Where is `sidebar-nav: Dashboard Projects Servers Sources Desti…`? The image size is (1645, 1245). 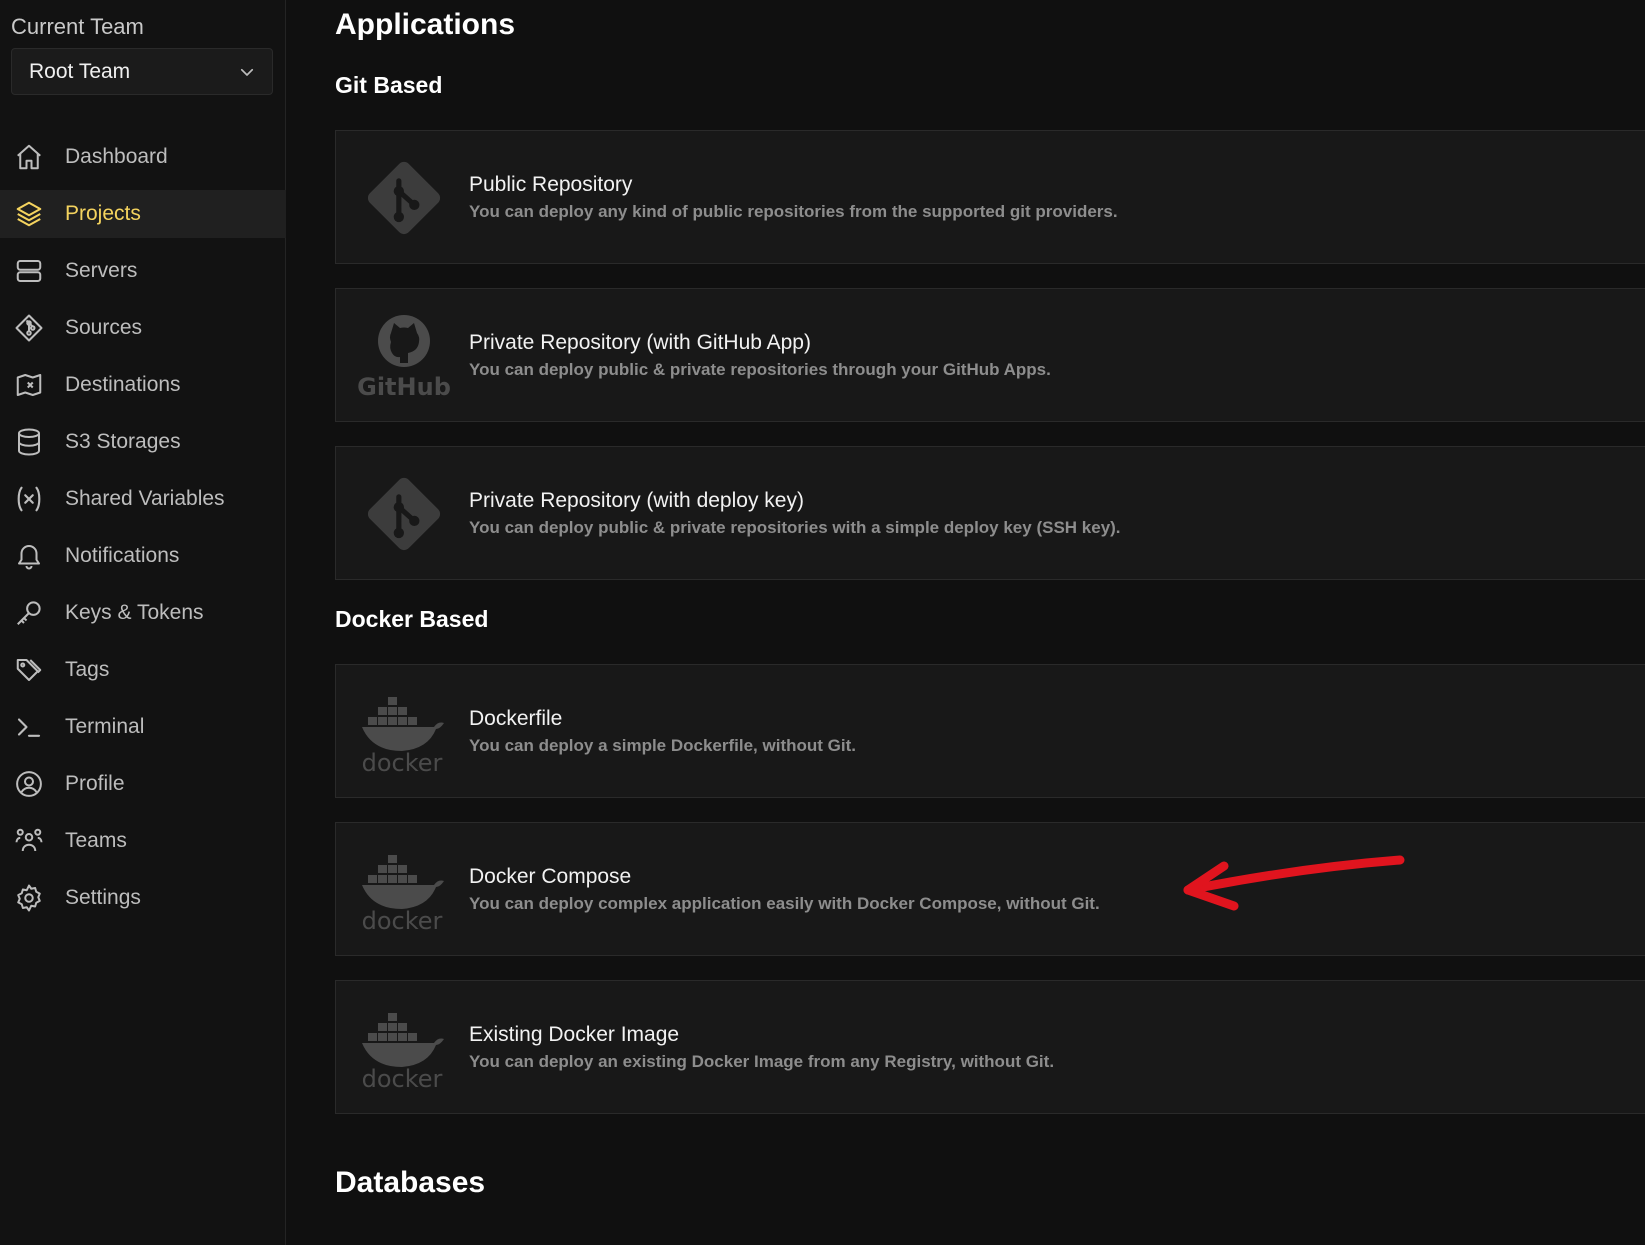
sidebar-nav: Dashboard Projects Servers Sources Desti… is located at coordinates (143, 532).